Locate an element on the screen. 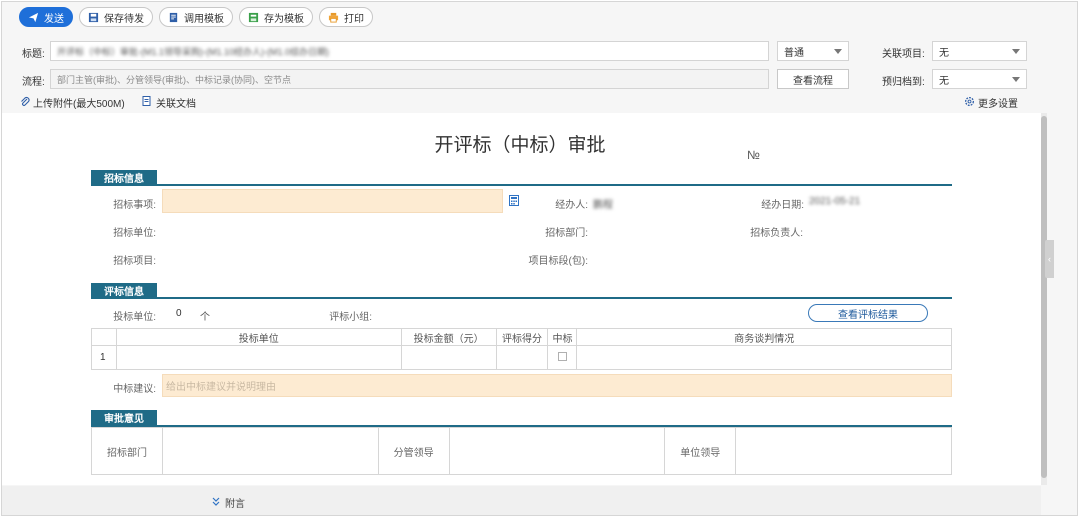 The width and height of the screenshot is (1080, 518). approval-unit-leader-label: 单位领导 is located at coordinates (700, 451).